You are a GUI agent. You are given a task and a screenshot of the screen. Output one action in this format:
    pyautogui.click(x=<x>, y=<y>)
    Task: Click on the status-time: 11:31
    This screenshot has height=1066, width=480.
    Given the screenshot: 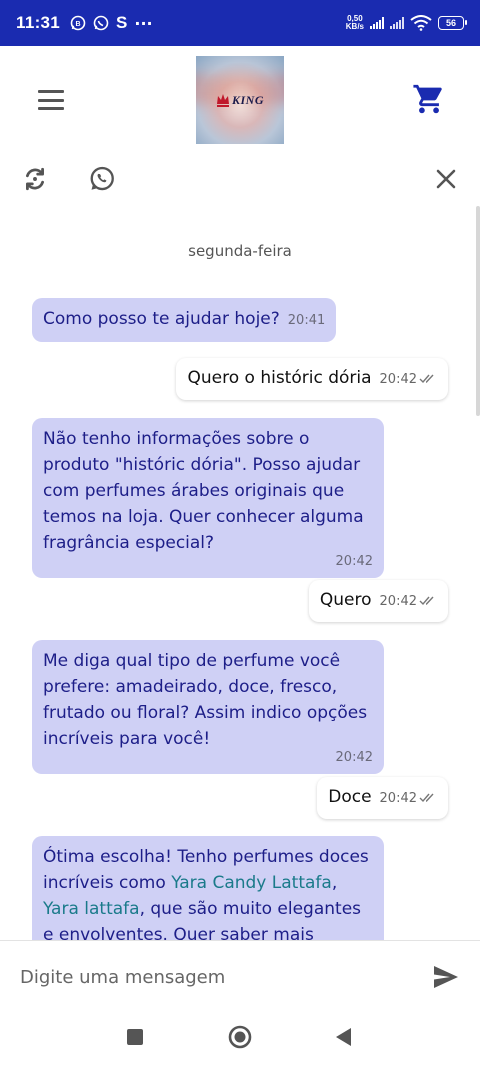 What is the action you would take?
    pyautogui.click(x=38, y=22)
    